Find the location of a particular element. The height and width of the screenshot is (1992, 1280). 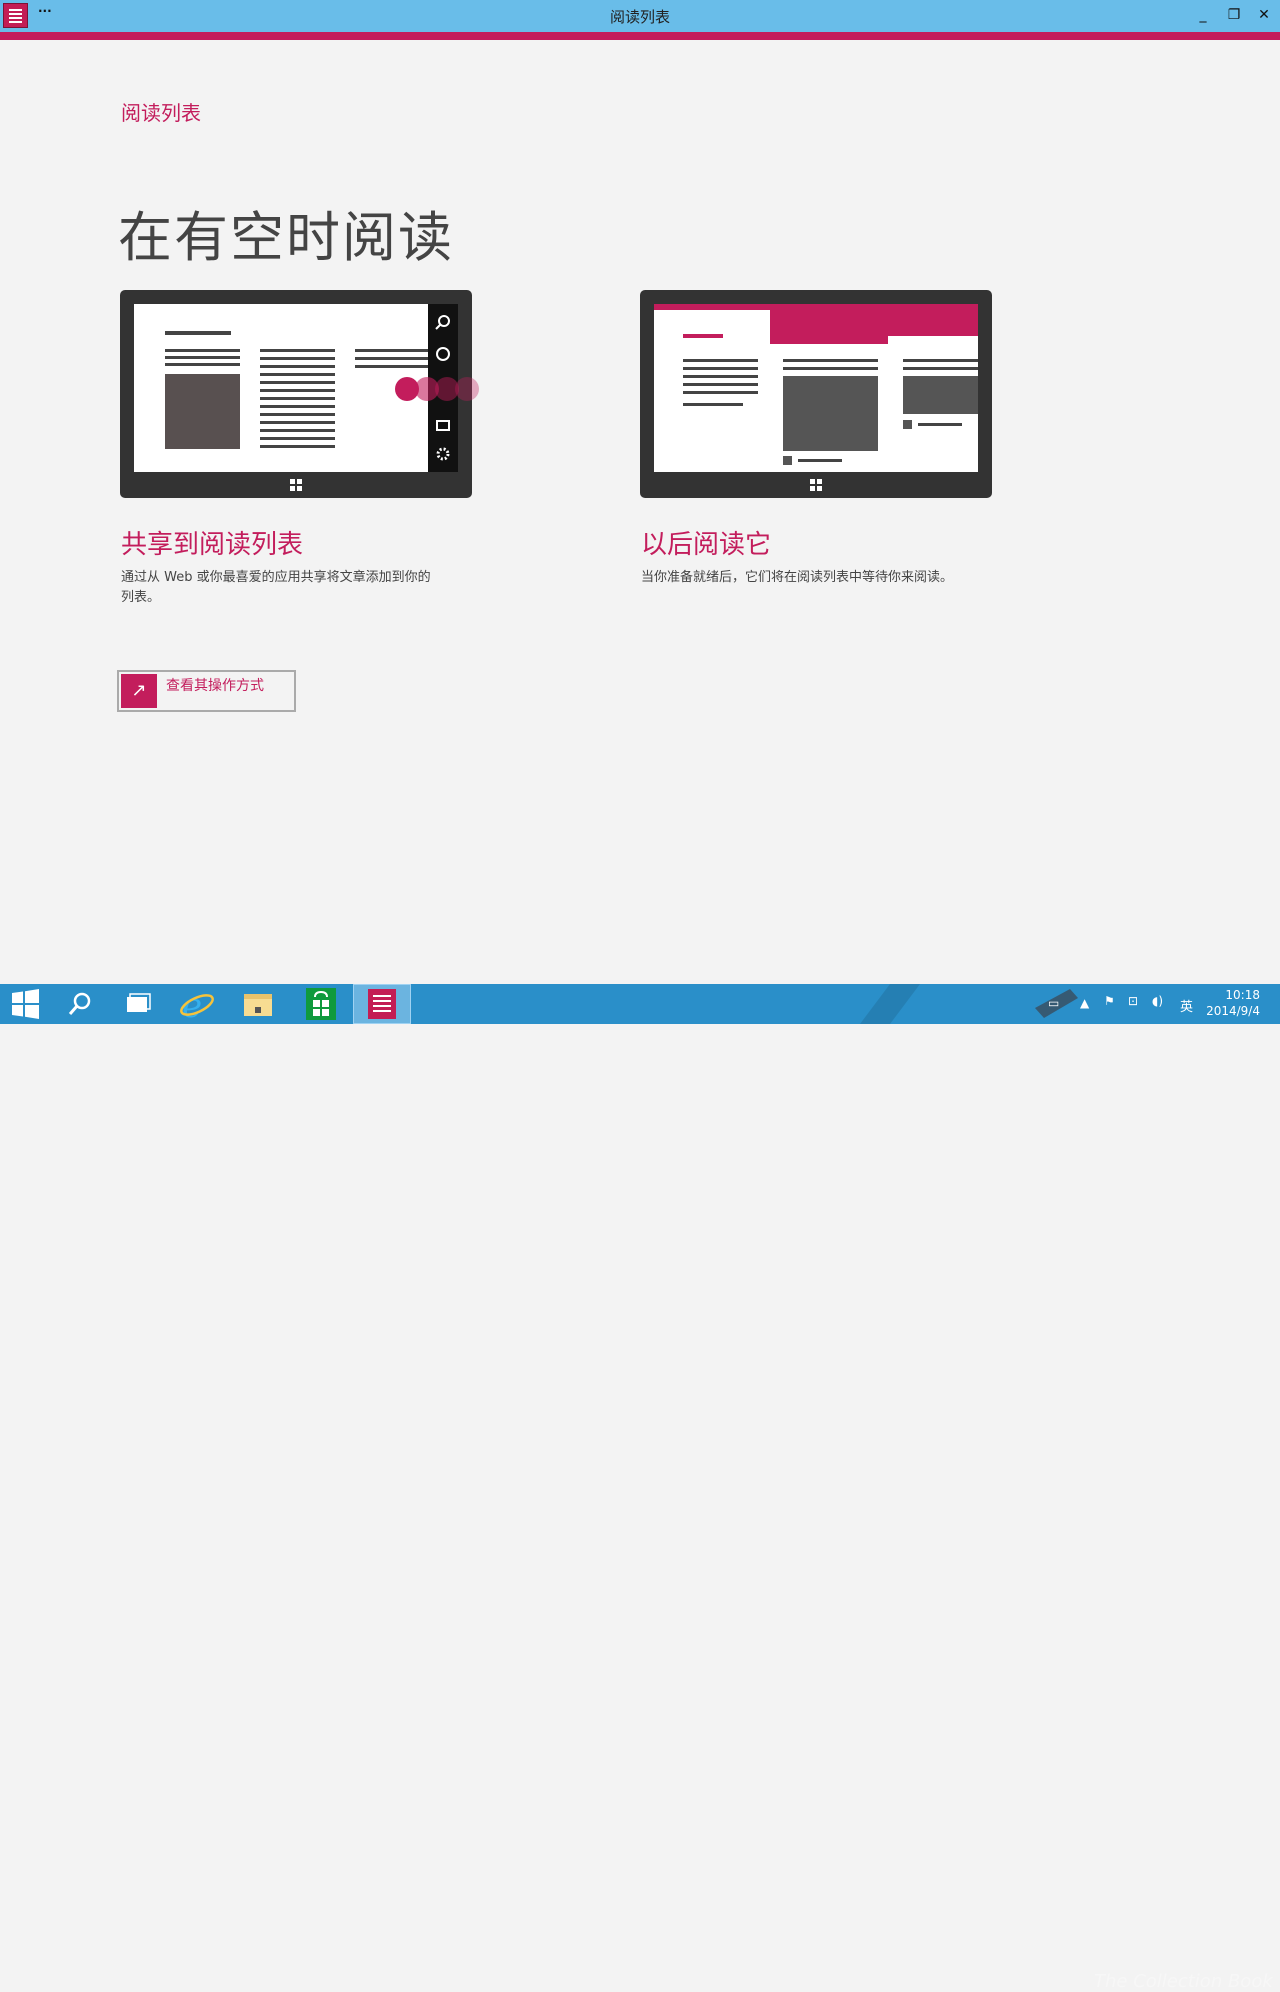

flag-icon: ⚑ is located at coordinates (1109, 1014).